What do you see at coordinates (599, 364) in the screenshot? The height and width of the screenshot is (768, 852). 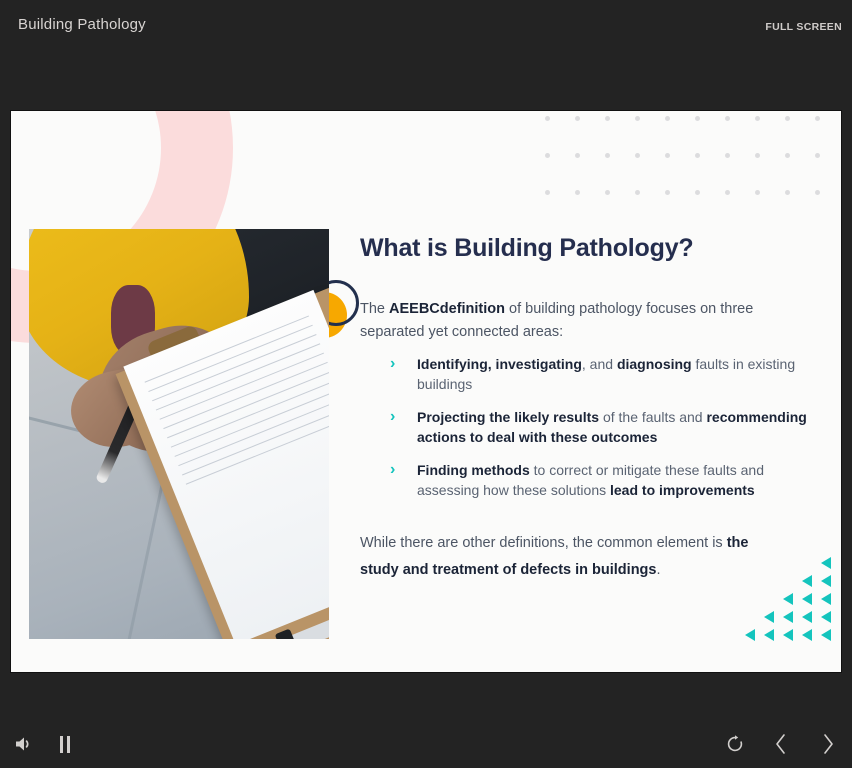 I see `bullet-text-segment: , and` at bounding box center [599, 364].